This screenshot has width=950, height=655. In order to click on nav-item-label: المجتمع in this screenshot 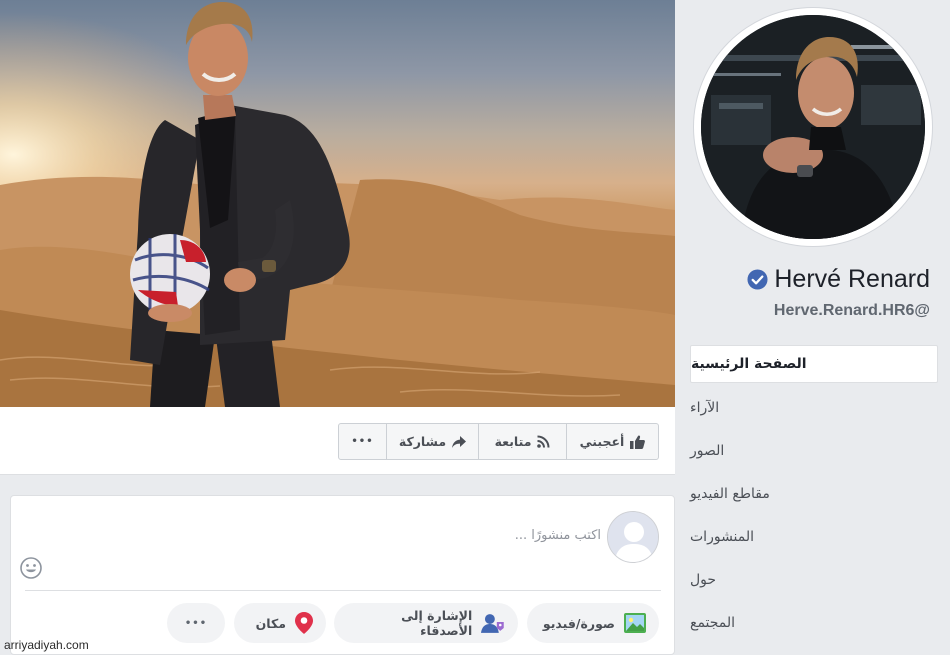, I will do `click(713, 622)`.